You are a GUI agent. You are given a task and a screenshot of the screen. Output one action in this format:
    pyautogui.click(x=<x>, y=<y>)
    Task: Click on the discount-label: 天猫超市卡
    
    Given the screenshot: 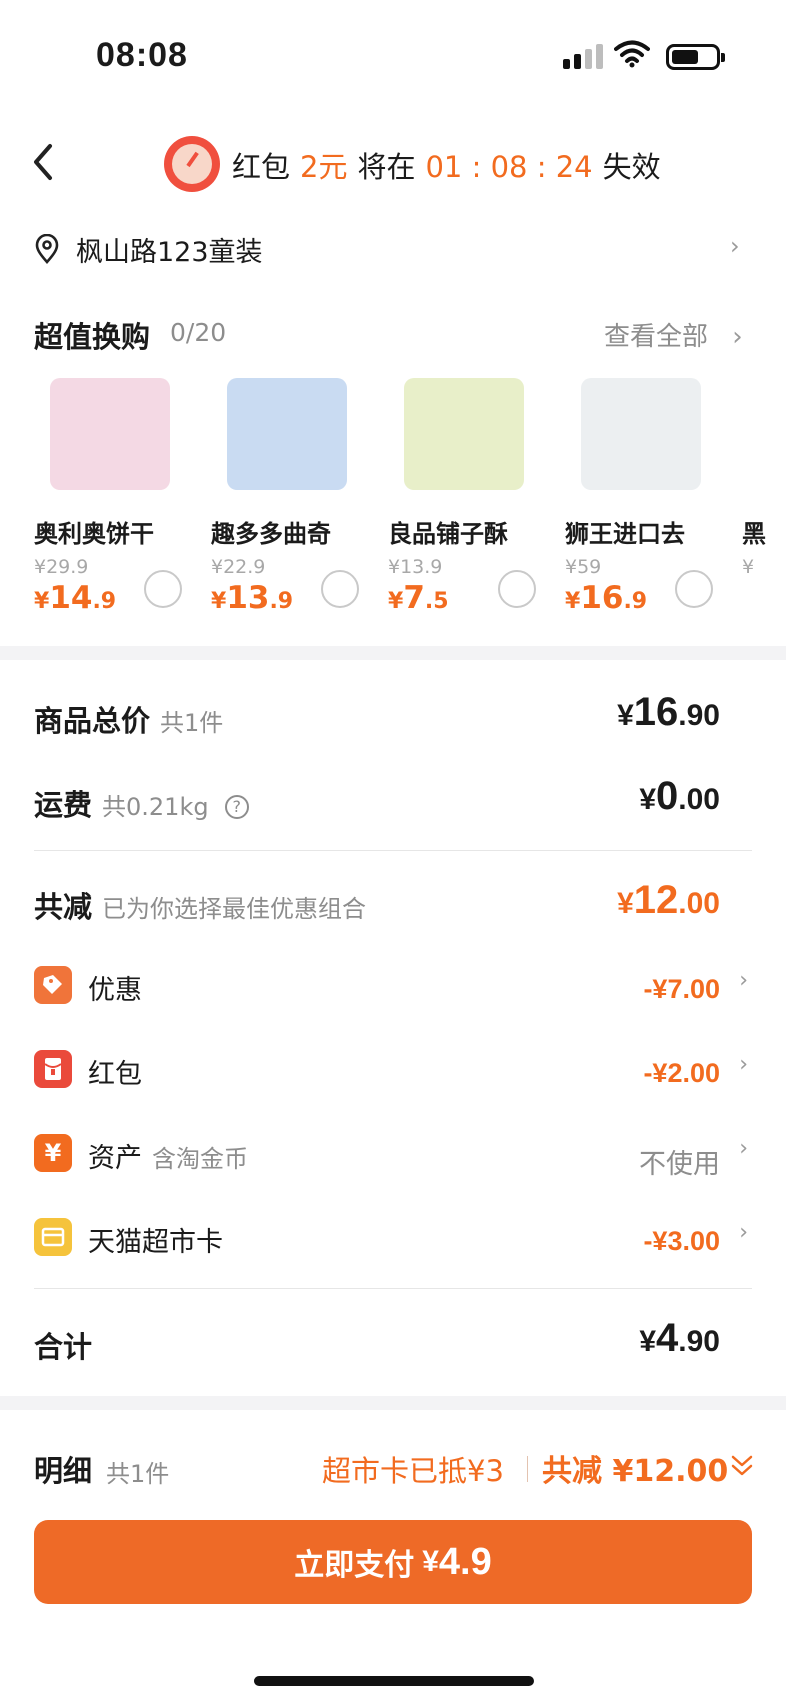 What is the action you would take?
    pyautogui.click(x=155, y=1242)
    